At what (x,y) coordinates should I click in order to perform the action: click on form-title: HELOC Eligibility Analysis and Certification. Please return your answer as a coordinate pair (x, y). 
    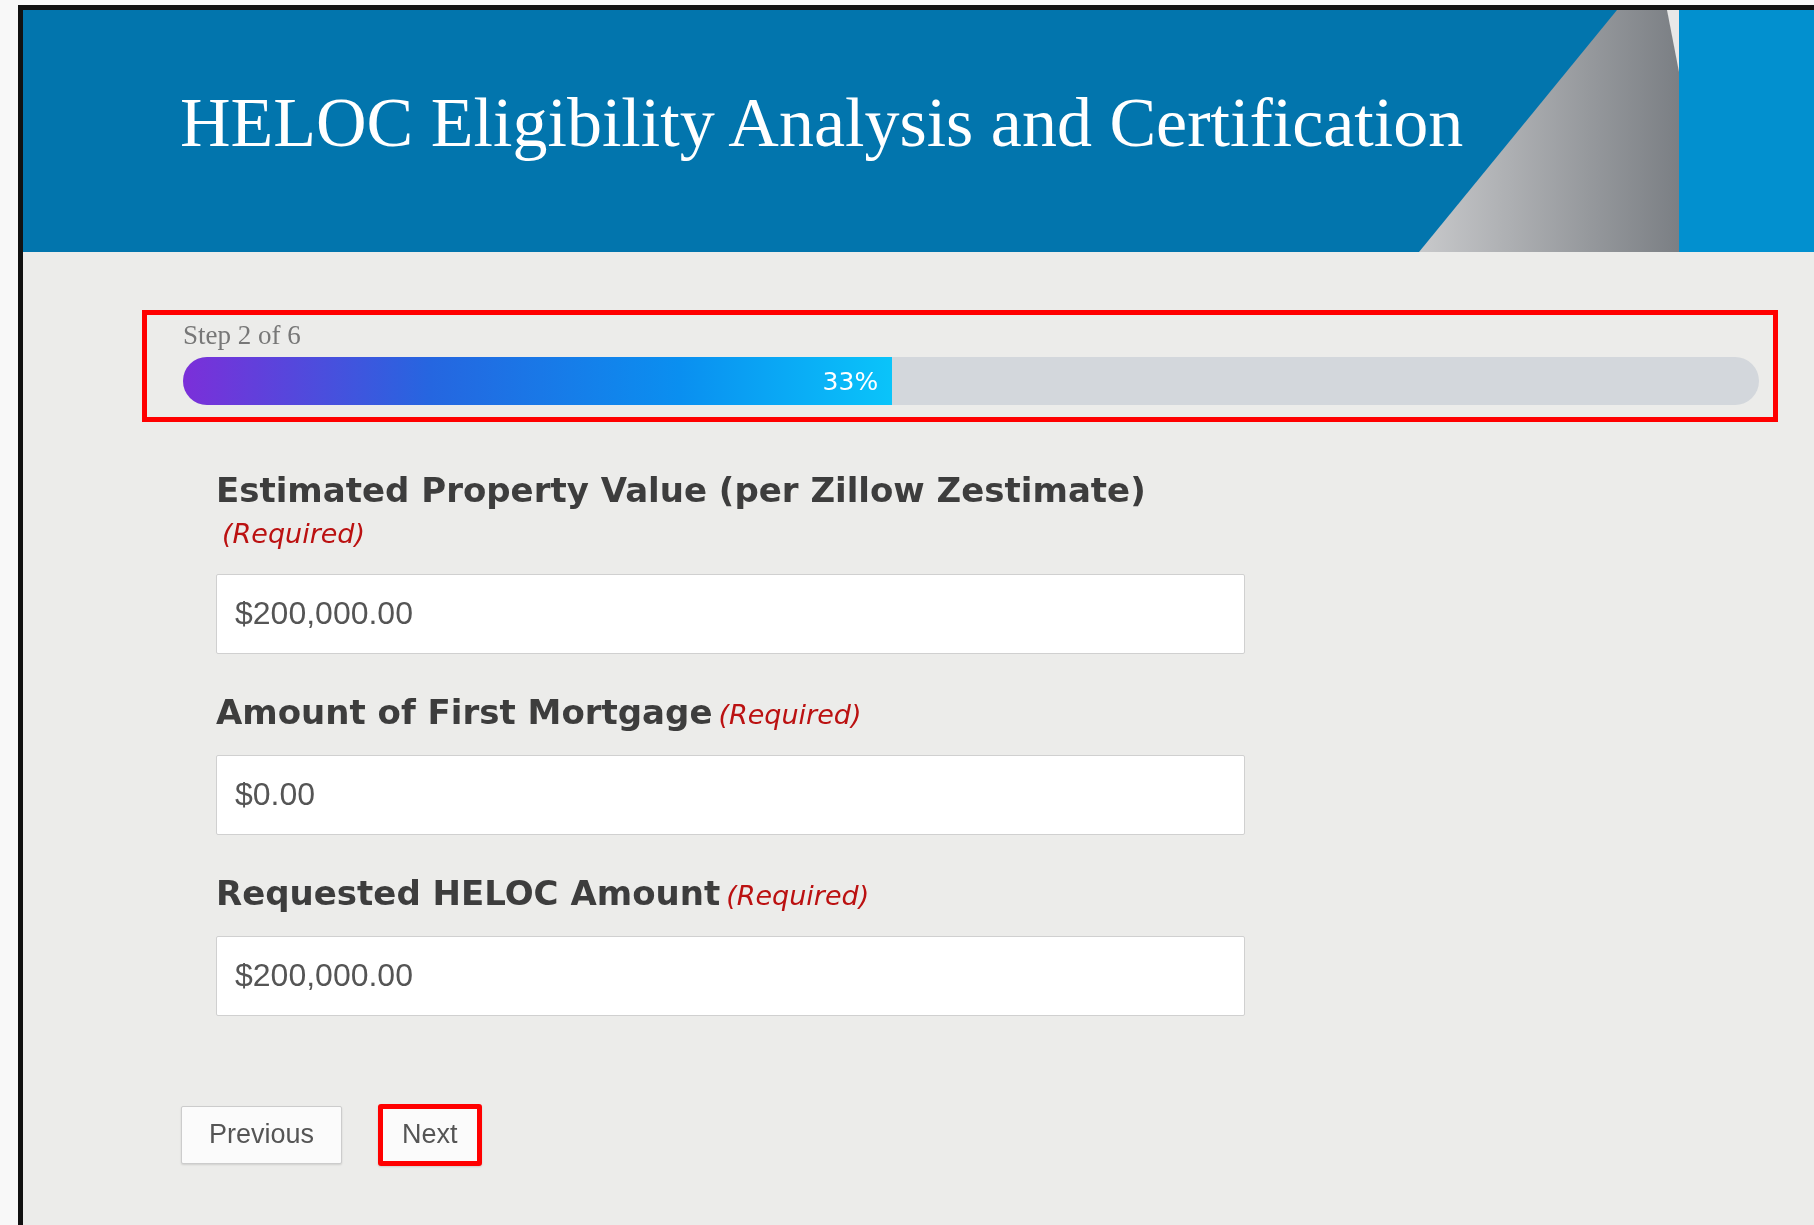
    Looking at the image, I should click on (822, 122).